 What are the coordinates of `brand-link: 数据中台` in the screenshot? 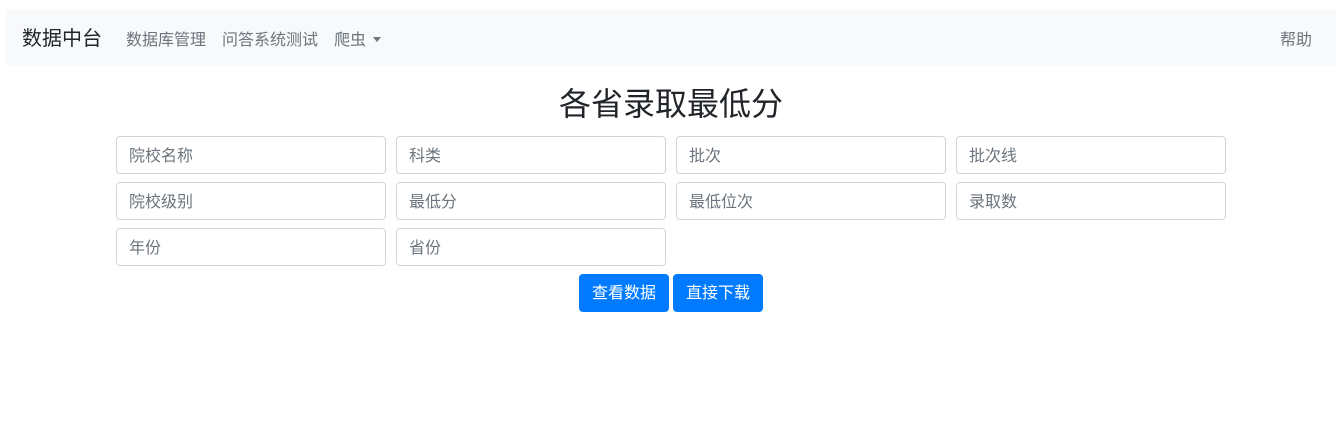 It's located at (62, 38).